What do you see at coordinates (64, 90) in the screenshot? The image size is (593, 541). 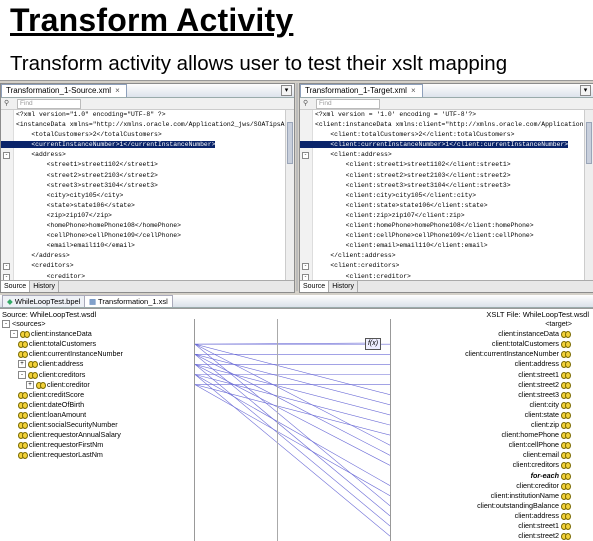 I see `tab-source-xml: Transformation_1-Source.xml ×` at bounding box center [64, 90].